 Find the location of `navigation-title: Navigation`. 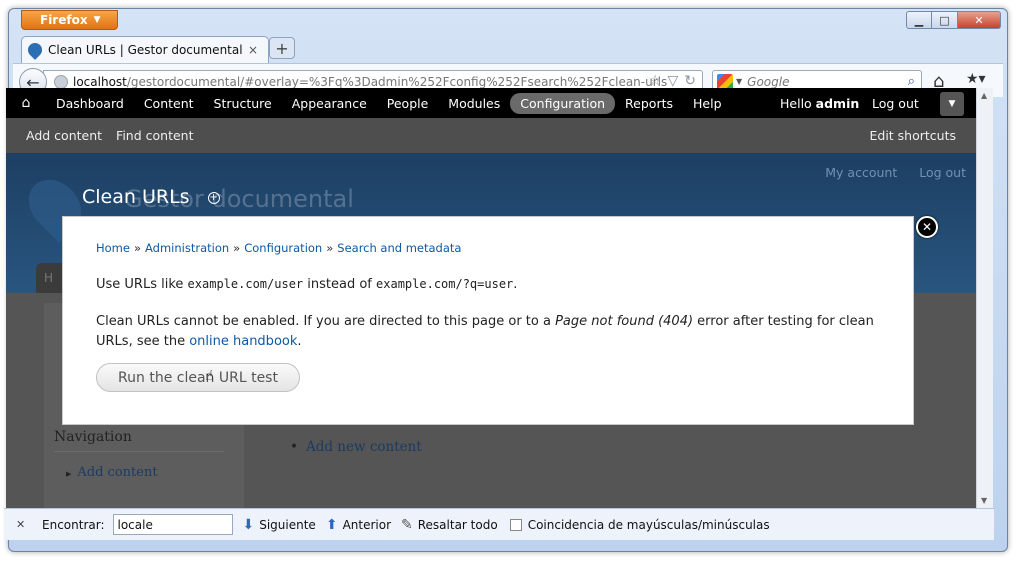

navigation-title: Navigation is located at coordinates (93, 437).